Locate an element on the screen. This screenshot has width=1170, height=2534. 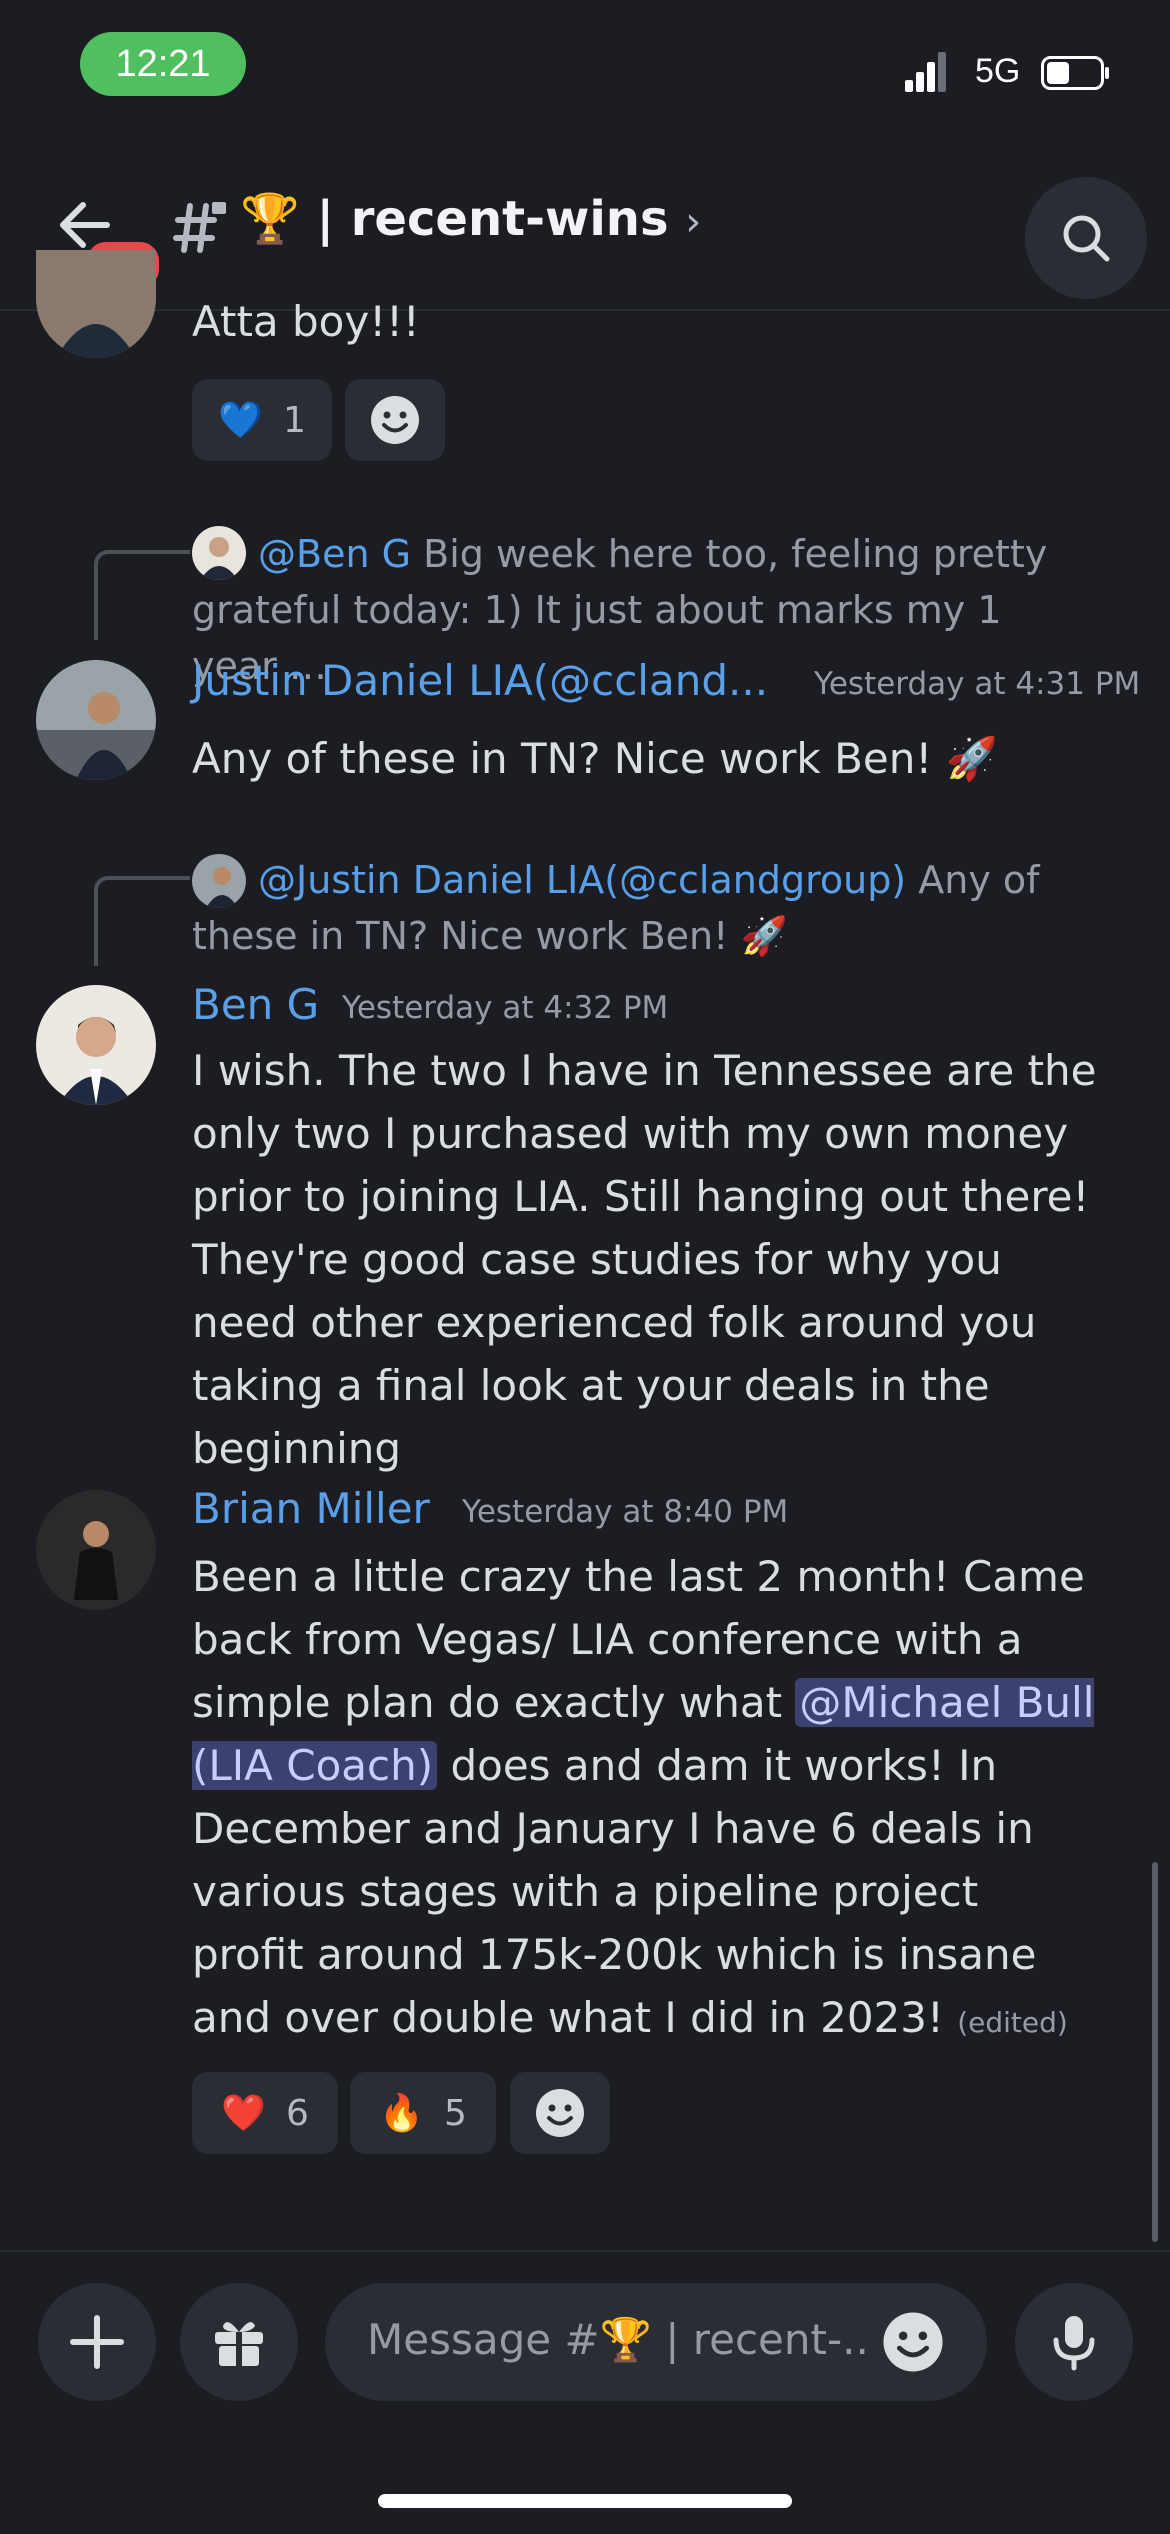
search-button is located at coordinates (1086, 238).